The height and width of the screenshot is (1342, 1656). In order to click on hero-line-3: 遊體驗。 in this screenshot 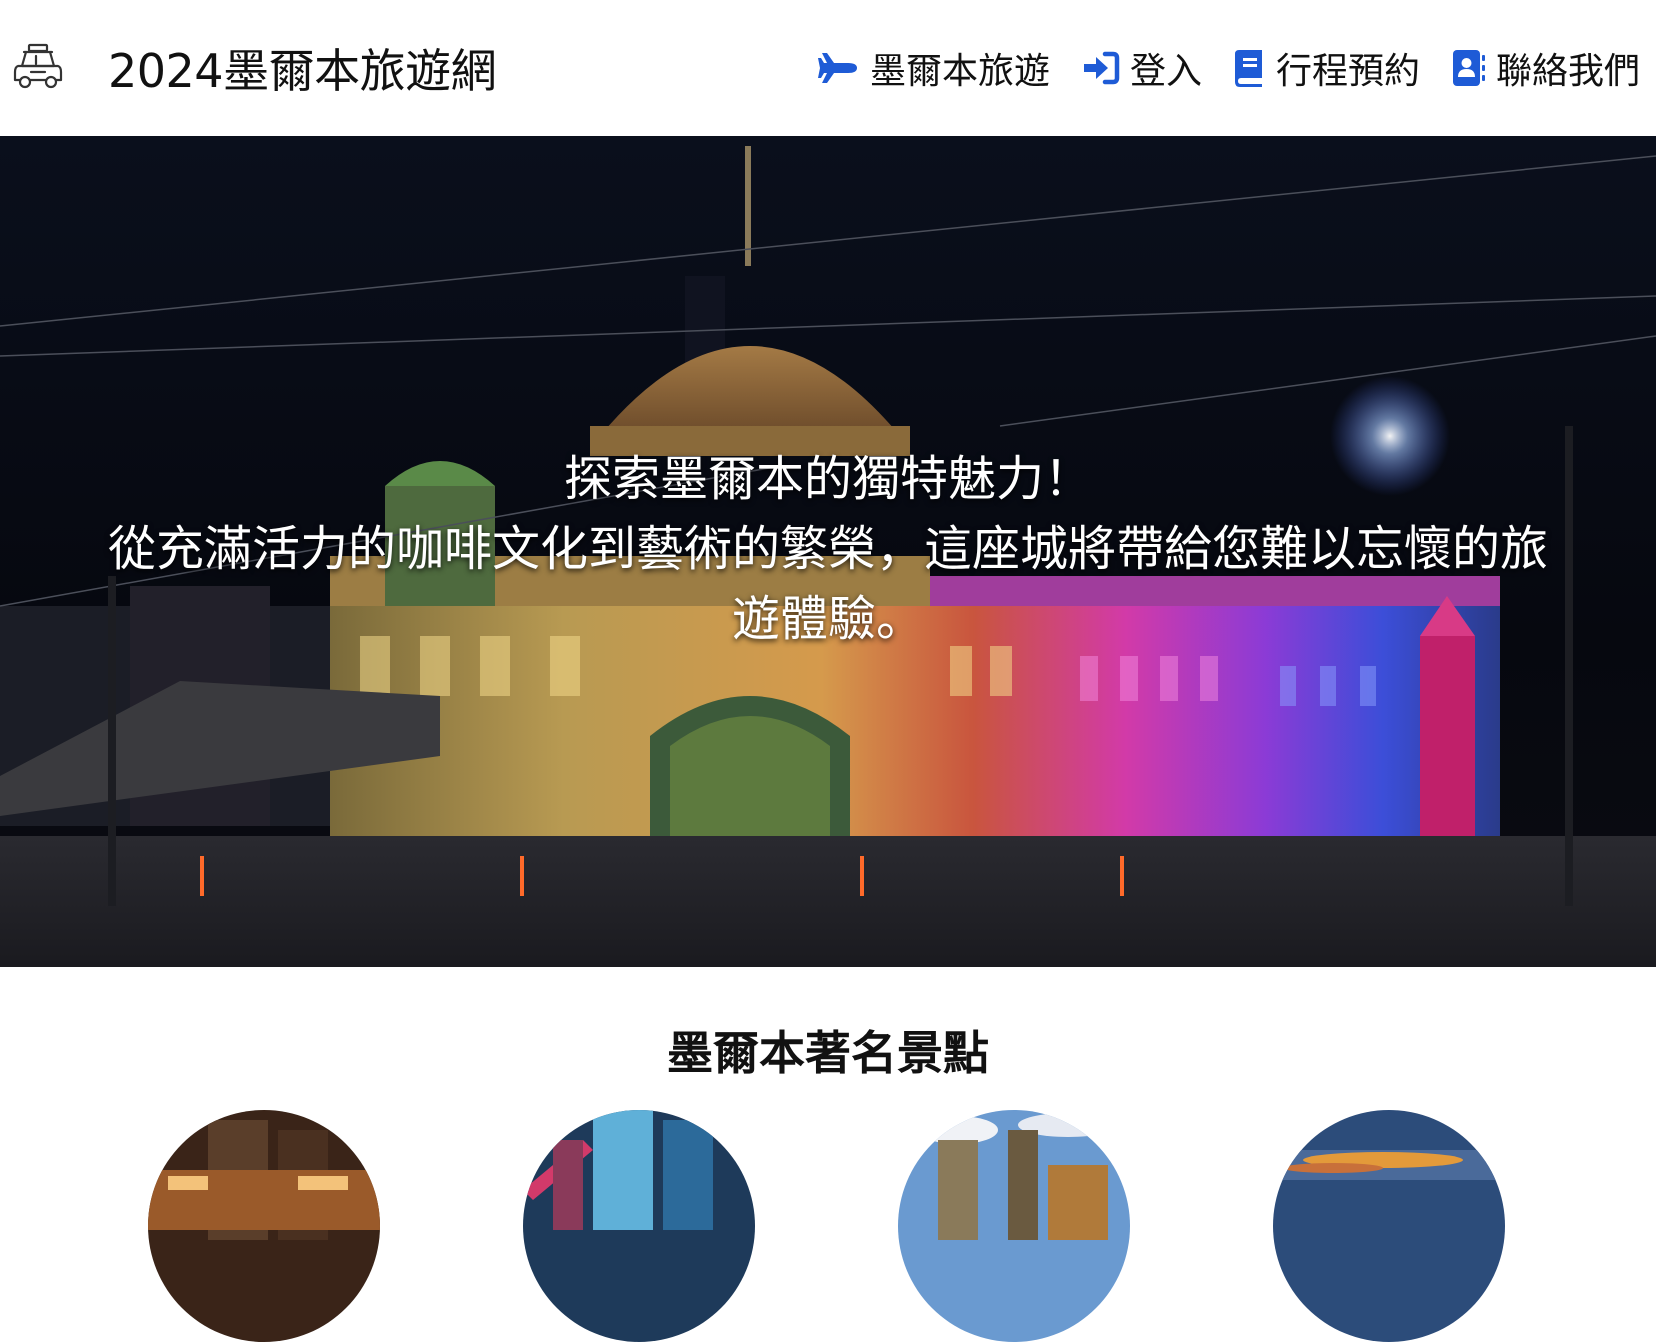, I will do `click(827, 619)`.